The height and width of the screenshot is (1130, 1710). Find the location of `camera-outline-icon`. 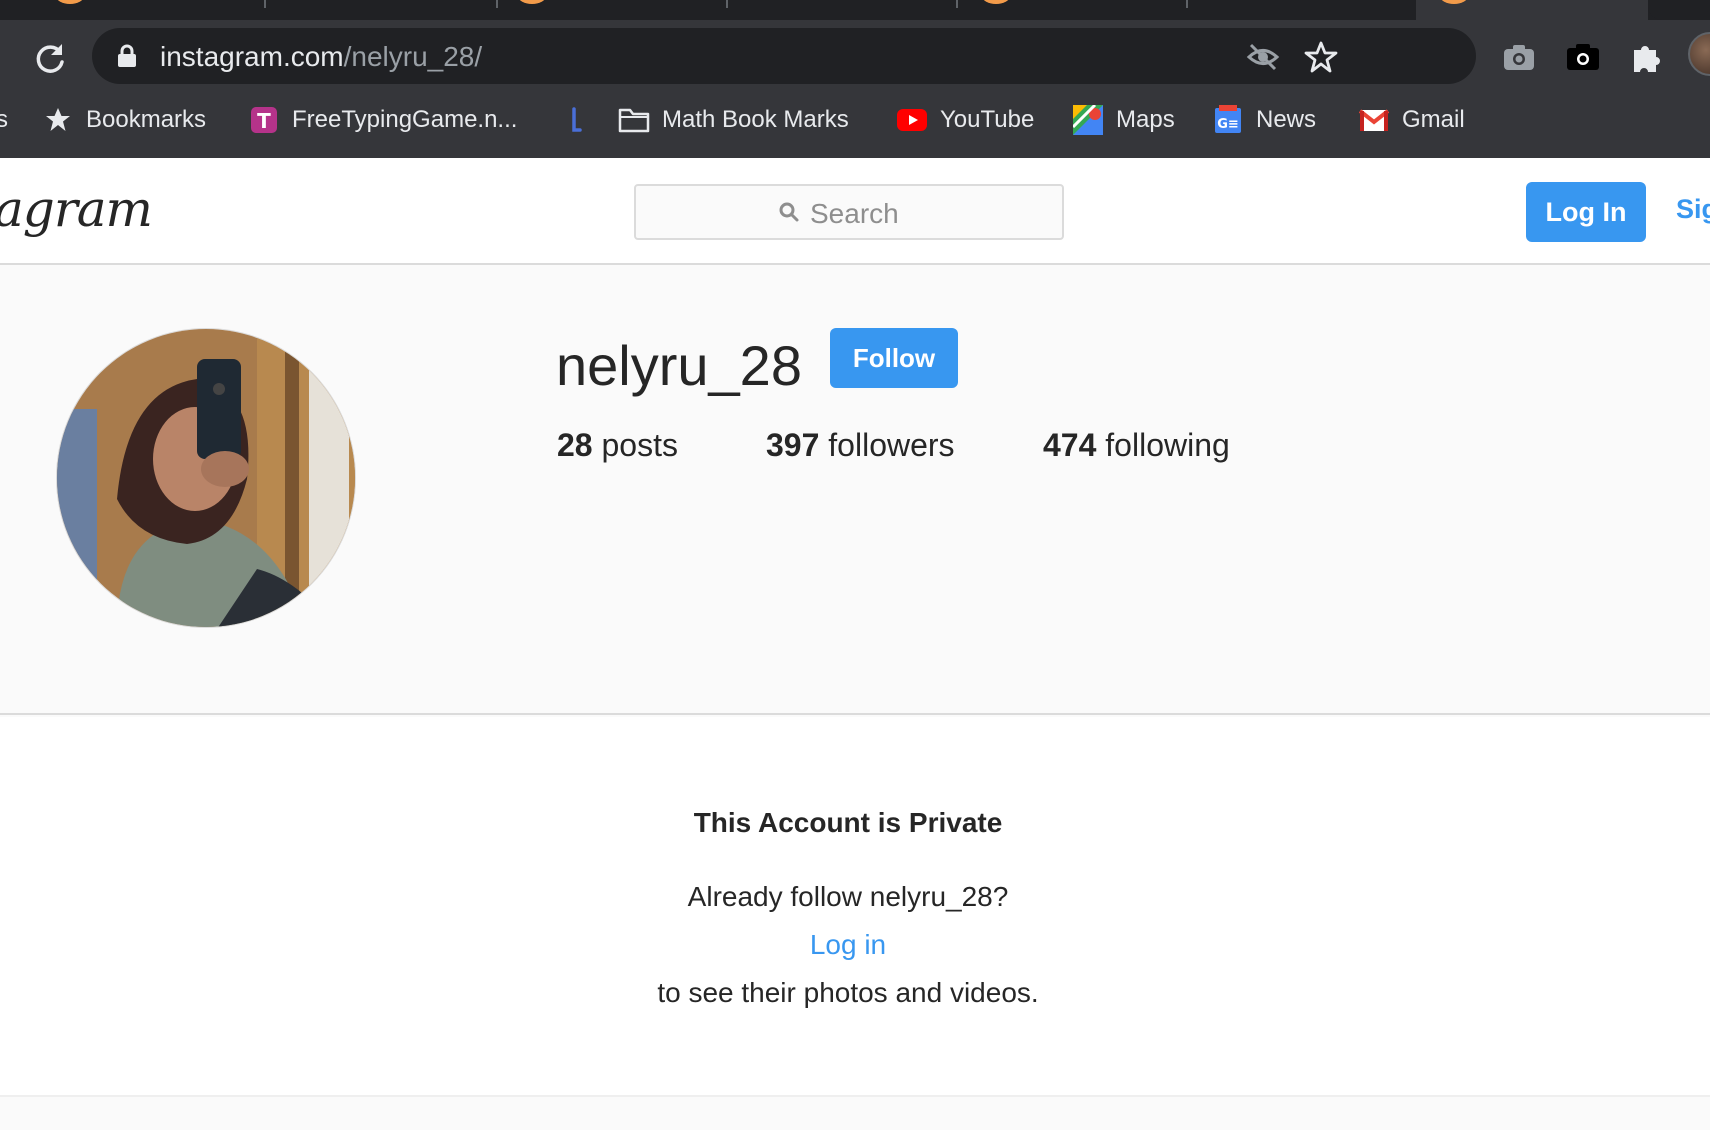

camera-outline-icon is located at coordinates (1519, 57).